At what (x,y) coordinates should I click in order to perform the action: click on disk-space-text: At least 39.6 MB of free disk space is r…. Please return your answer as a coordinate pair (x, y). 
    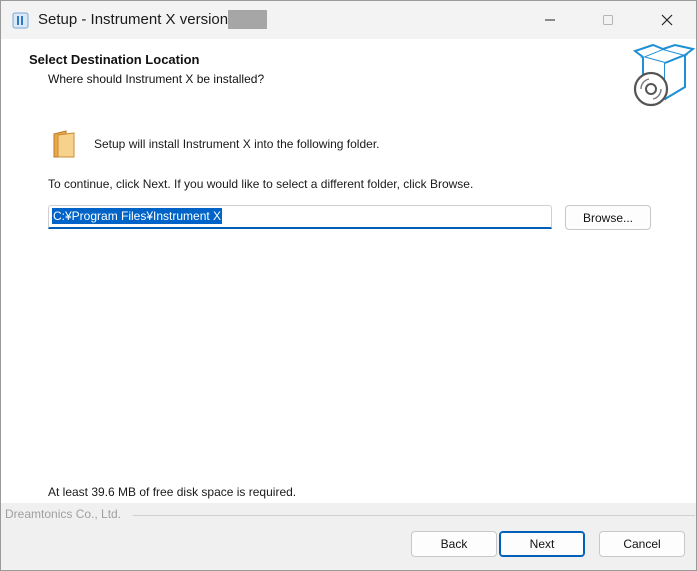
    Looking at the image, I should click on (172, 492).